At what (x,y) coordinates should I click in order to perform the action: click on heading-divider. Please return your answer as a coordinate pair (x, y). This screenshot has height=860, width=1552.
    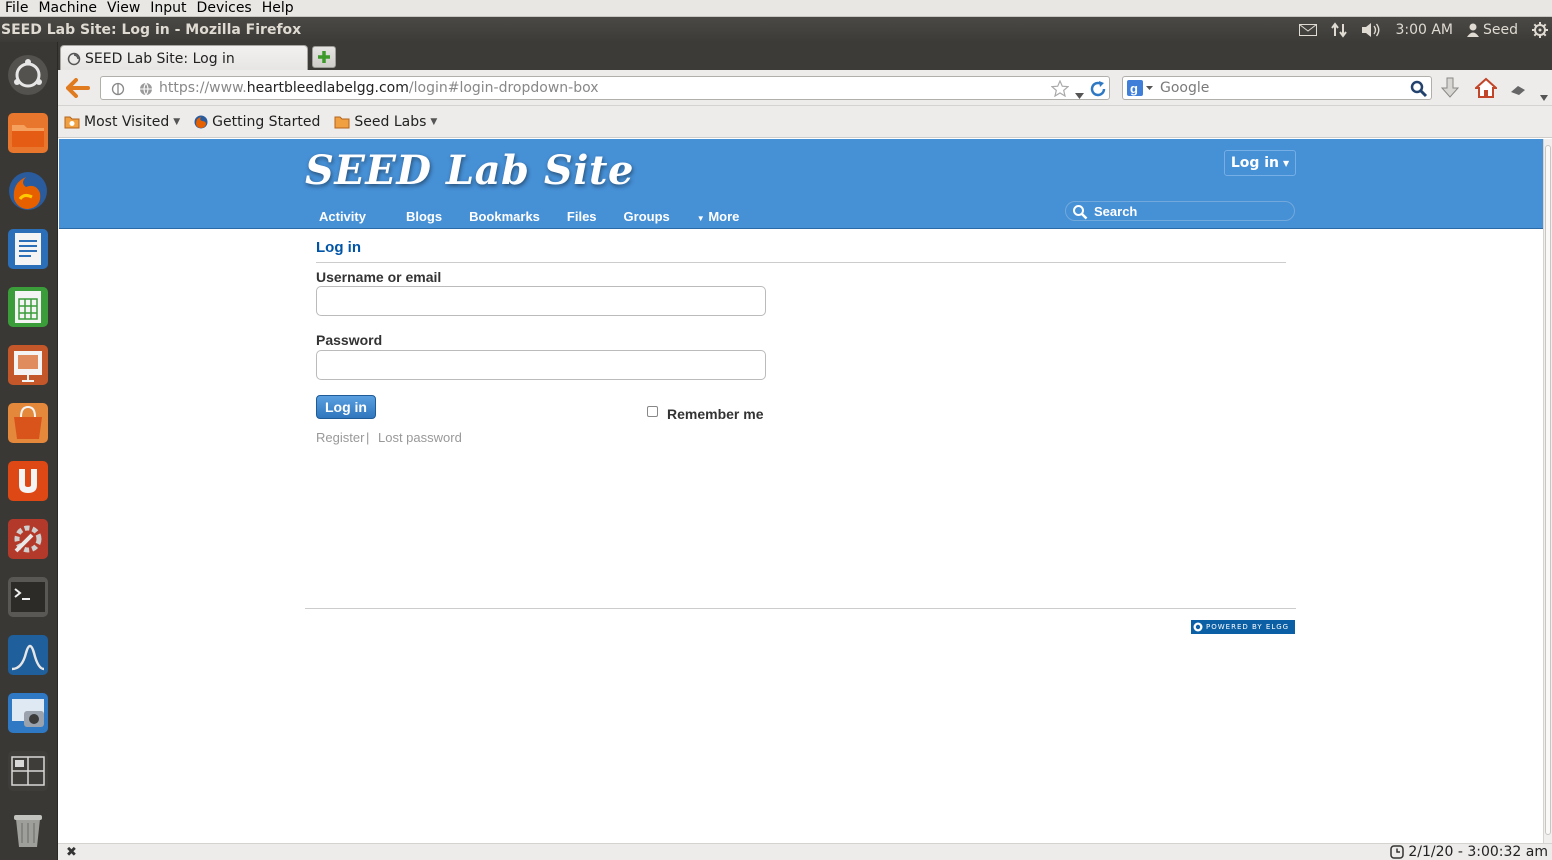
    Looking at the image, I should click on (801, 262).